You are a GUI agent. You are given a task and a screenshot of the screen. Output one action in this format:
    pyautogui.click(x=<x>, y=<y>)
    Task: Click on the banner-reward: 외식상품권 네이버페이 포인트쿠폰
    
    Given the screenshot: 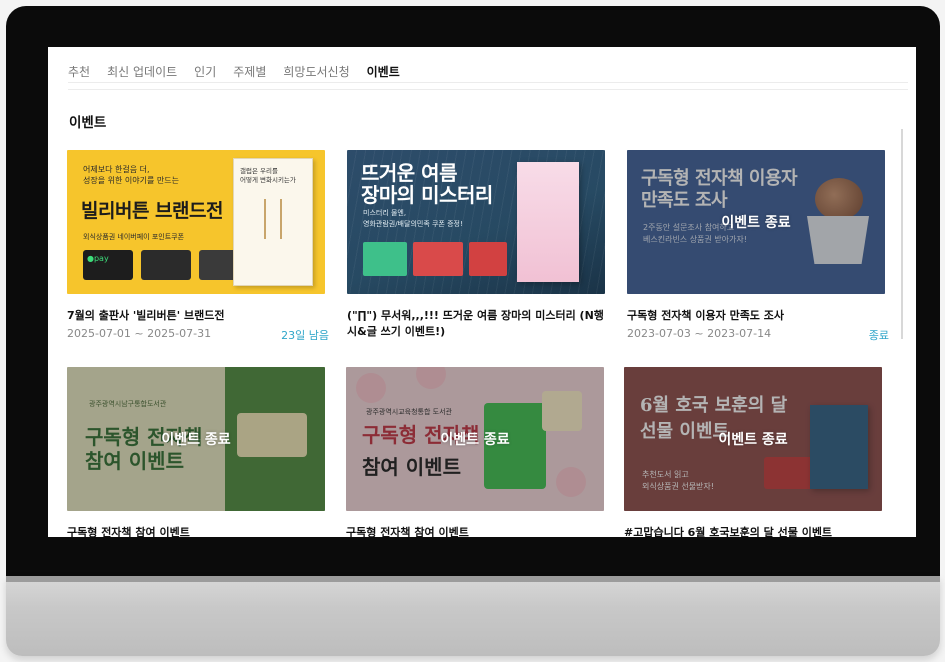 What is the action you would take?
    pyautogui.click(x=134, y=237)
    